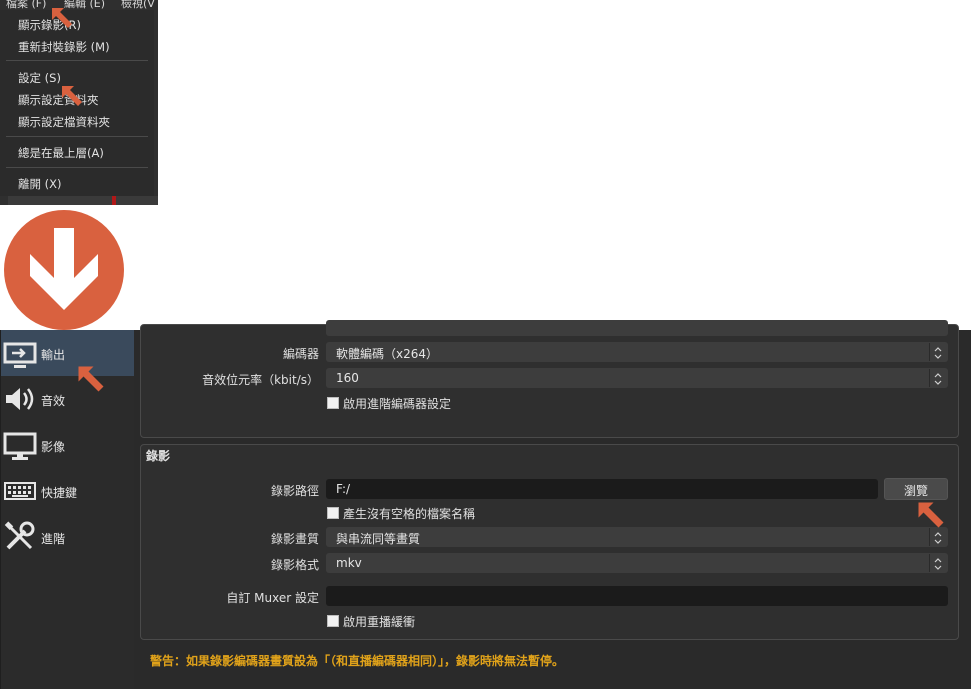 The height and width of the screenshot is (689, 975). What do you see at coordinates (333, 513) in the screenshot?
I see `no-space-filename-checkbox` at bounding box center [333, 513].